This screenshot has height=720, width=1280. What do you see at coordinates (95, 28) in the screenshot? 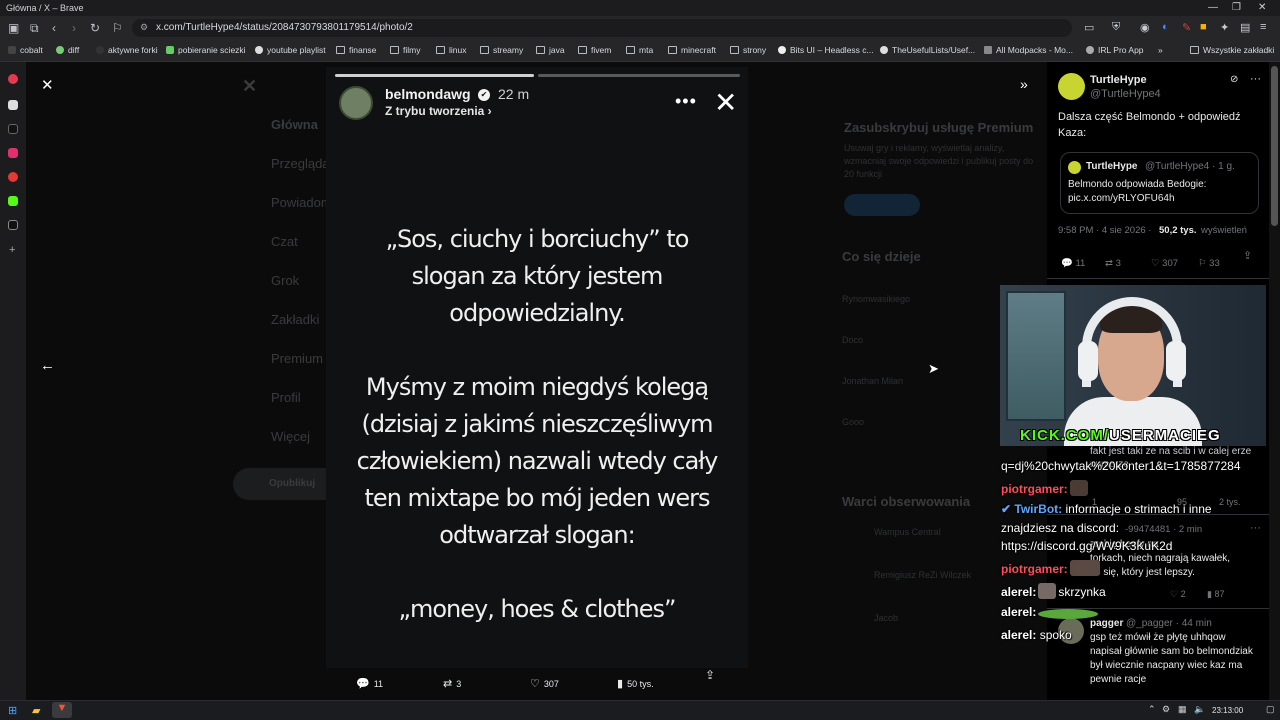
I see `reload-icon: ↻` at bounding box center [95, 28].